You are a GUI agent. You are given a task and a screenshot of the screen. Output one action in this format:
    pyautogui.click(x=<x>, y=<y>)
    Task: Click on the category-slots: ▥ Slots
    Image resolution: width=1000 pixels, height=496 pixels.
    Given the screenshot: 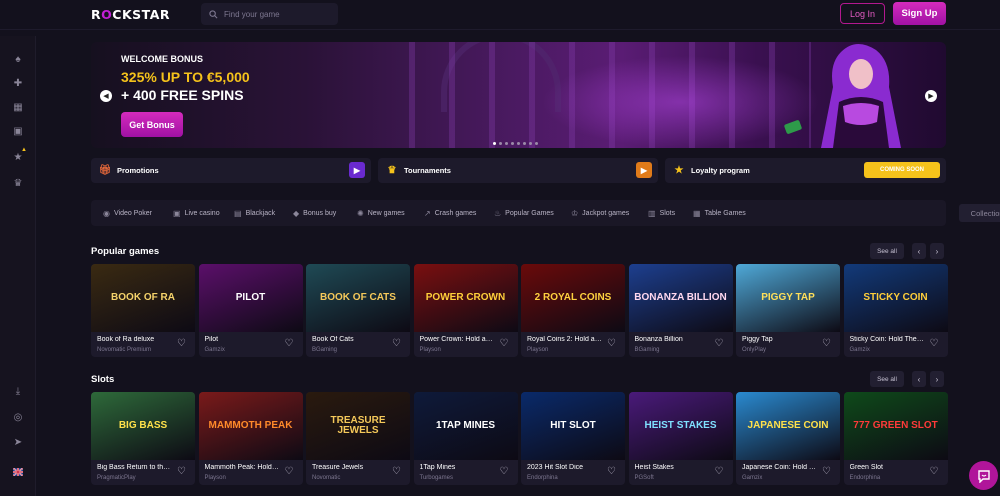 What is the action you would take?
    pyautogui.click(x=661, y=213)
    